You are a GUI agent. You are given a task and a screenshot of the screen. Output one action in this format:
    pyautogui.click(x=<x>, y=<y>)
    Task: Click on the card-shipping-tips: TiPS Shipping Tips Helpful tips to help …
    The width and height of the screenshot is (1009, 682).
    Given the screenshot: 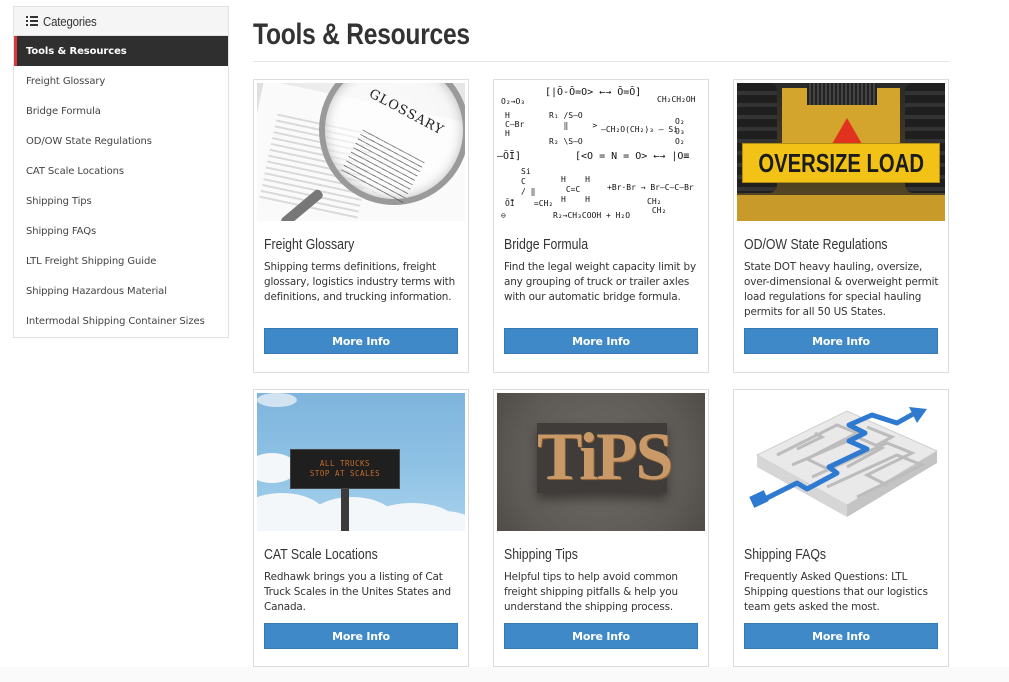 What is the action you would take?
    pyautogui.click(x=601, y=528)
    